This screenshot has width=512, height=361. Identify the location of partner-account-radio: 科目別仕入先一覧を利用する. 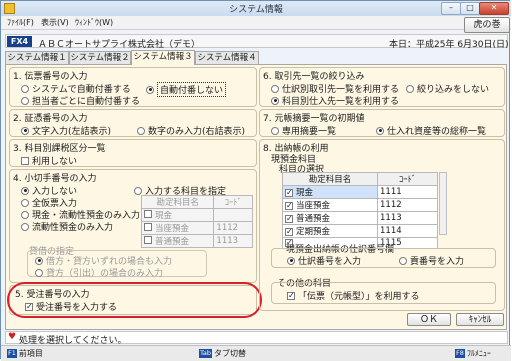
(335, 100).